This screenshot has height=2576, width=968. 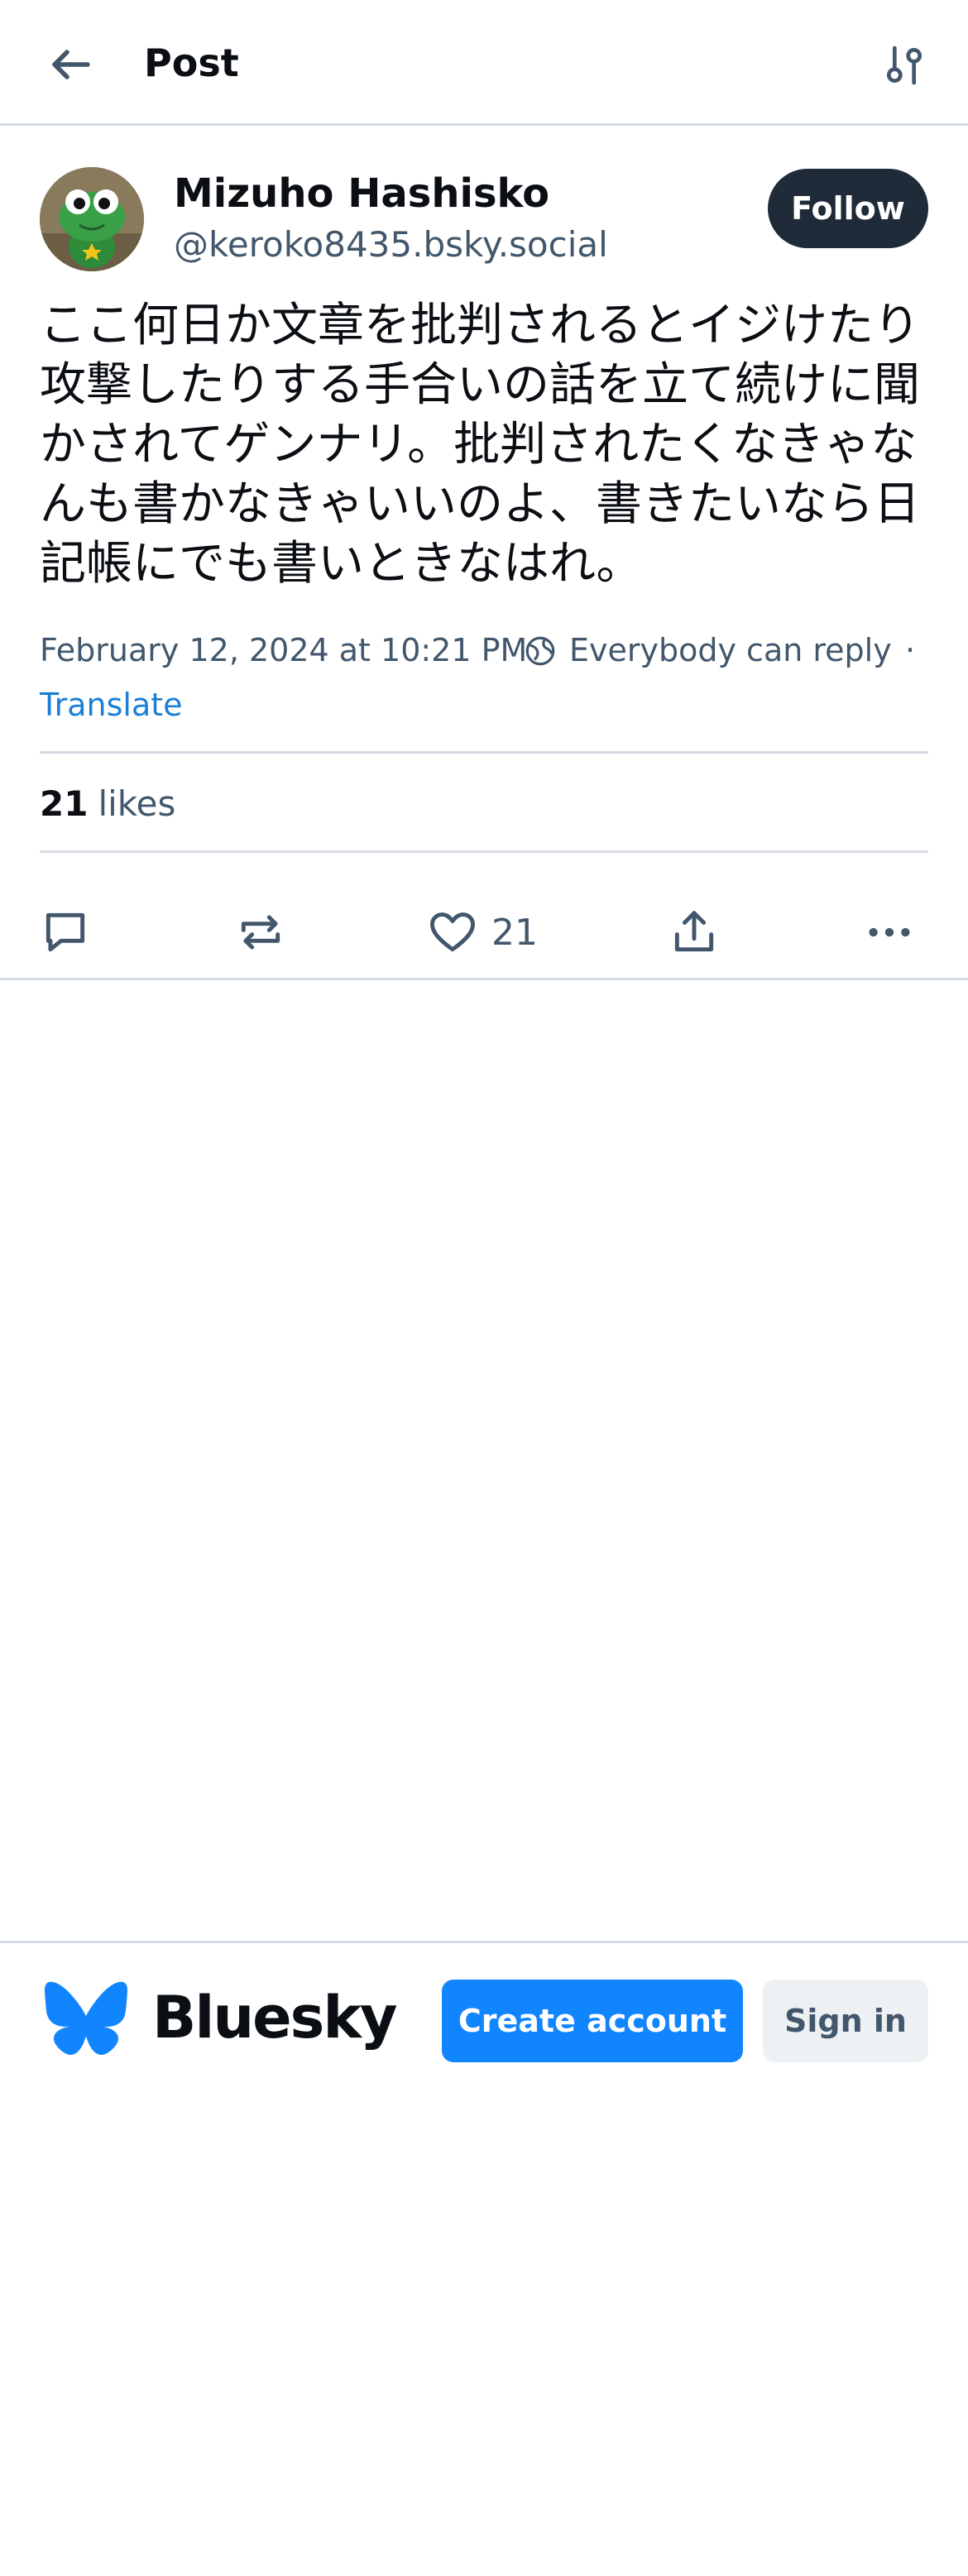 What do you see at coordinates (137, 803) in the screenshot?
I see `likes-label: likes` at bounding box center [137, 803].